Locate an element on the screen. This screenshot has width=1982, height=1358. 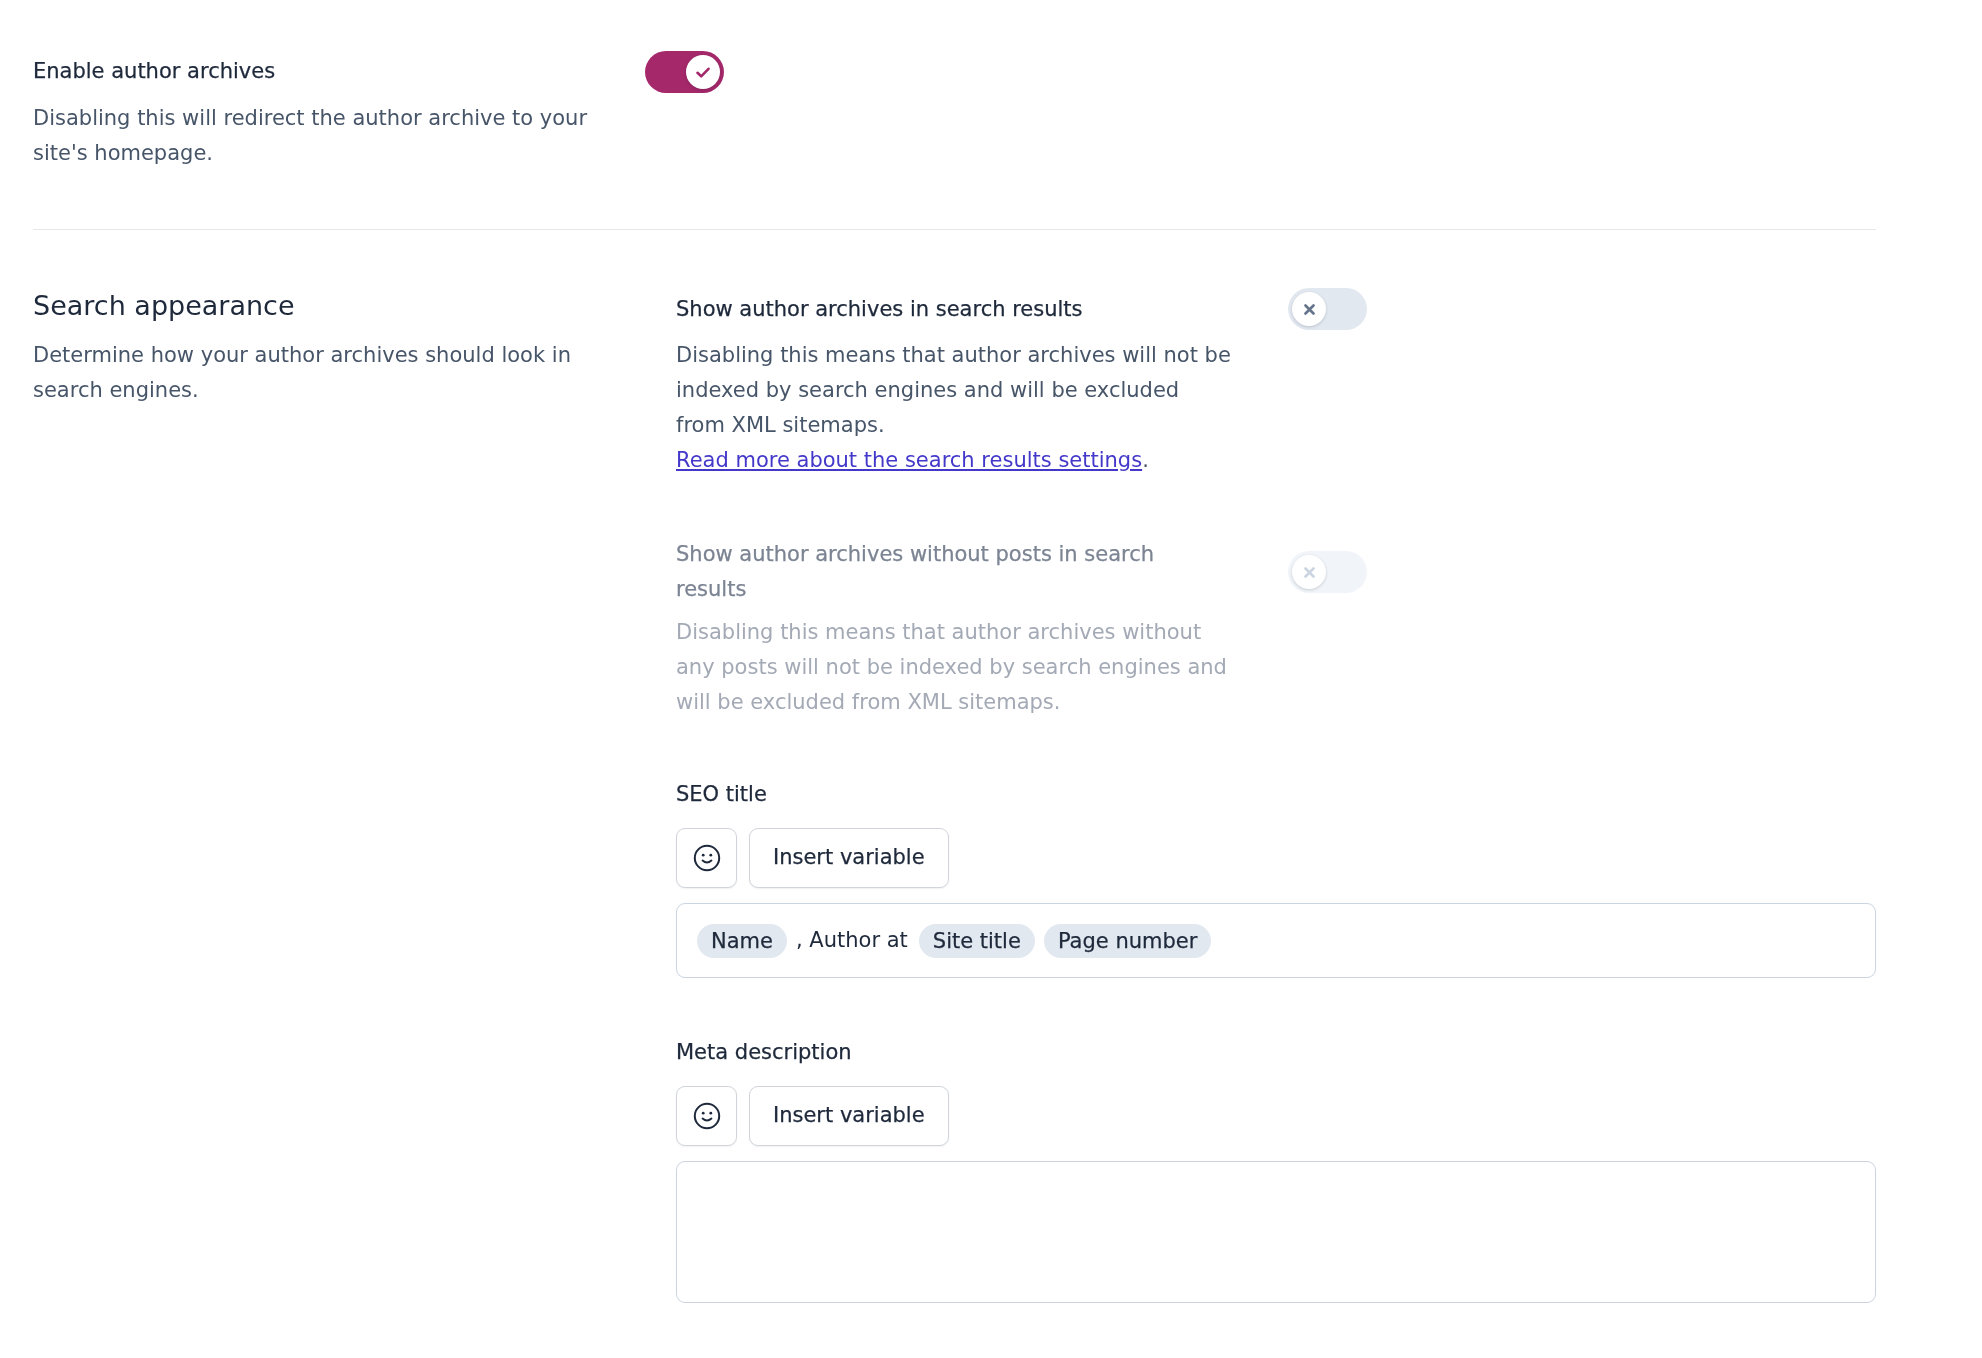
variable-tag: Site title is located at coordinates (976, 940).